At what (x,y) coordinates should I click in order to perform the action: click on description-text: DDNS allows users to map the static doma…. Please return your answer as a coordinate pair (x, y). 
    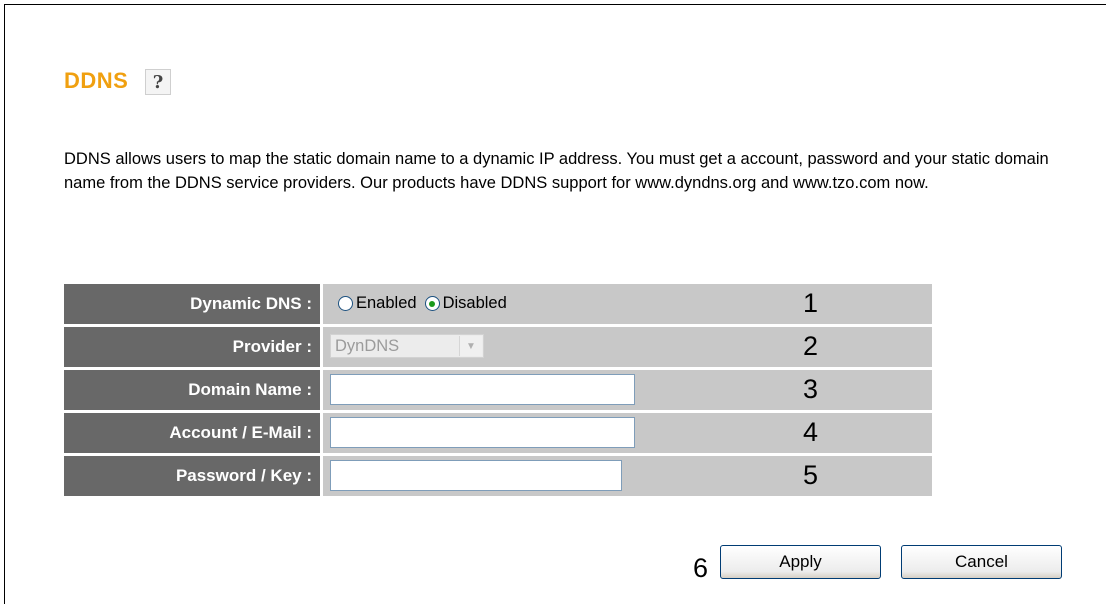
    Looking at the image, I should click on (556, 171).